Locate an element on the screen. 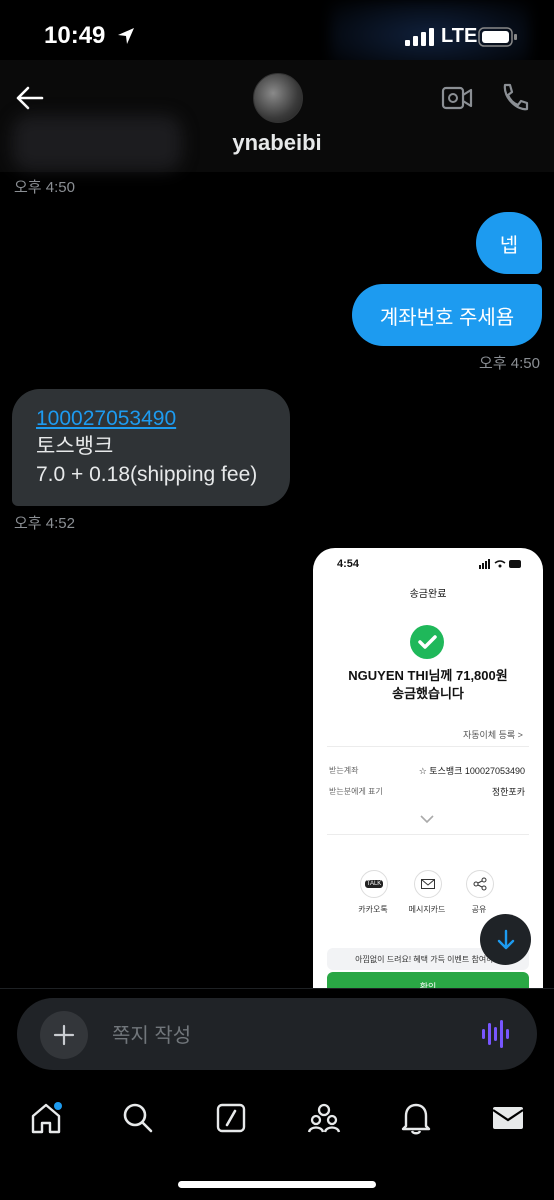 Image resolution: width=554 pixels, height=1200 pixels. scroll-to-bottom-button is located at coordinates (505, 939).